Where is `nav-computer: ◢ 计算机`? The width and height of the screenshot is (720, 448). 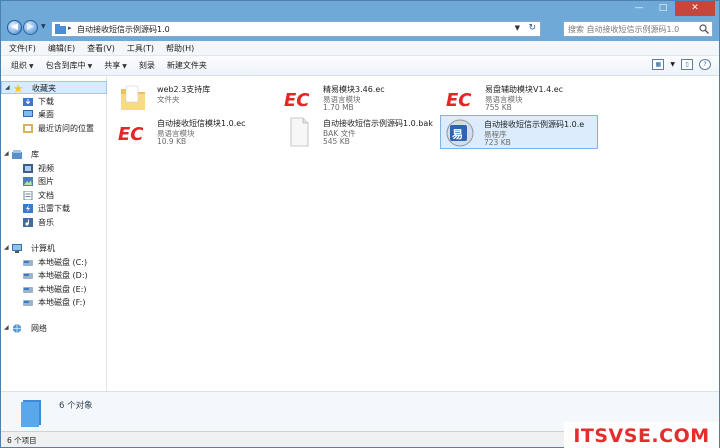 nav-computer: ◢ 计算机 is located at coordinates (54, 248).